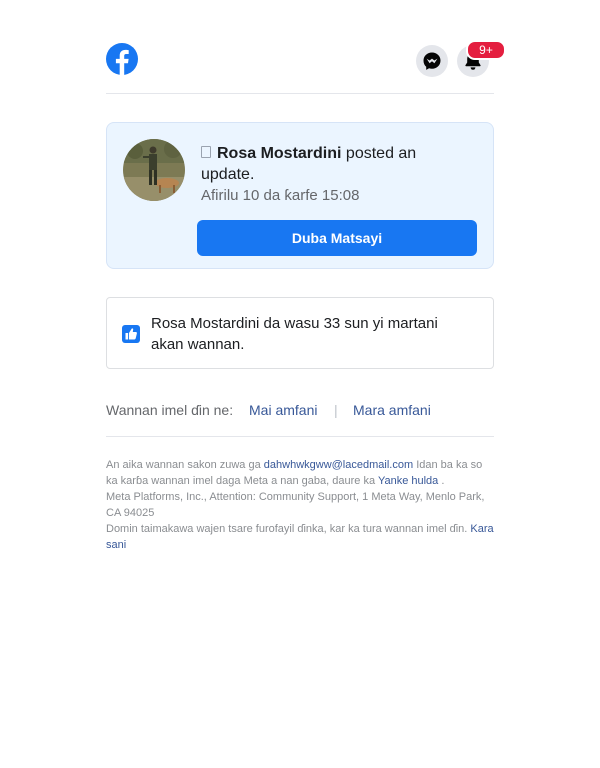  I want to click on header: 9+, so click(306, 67).